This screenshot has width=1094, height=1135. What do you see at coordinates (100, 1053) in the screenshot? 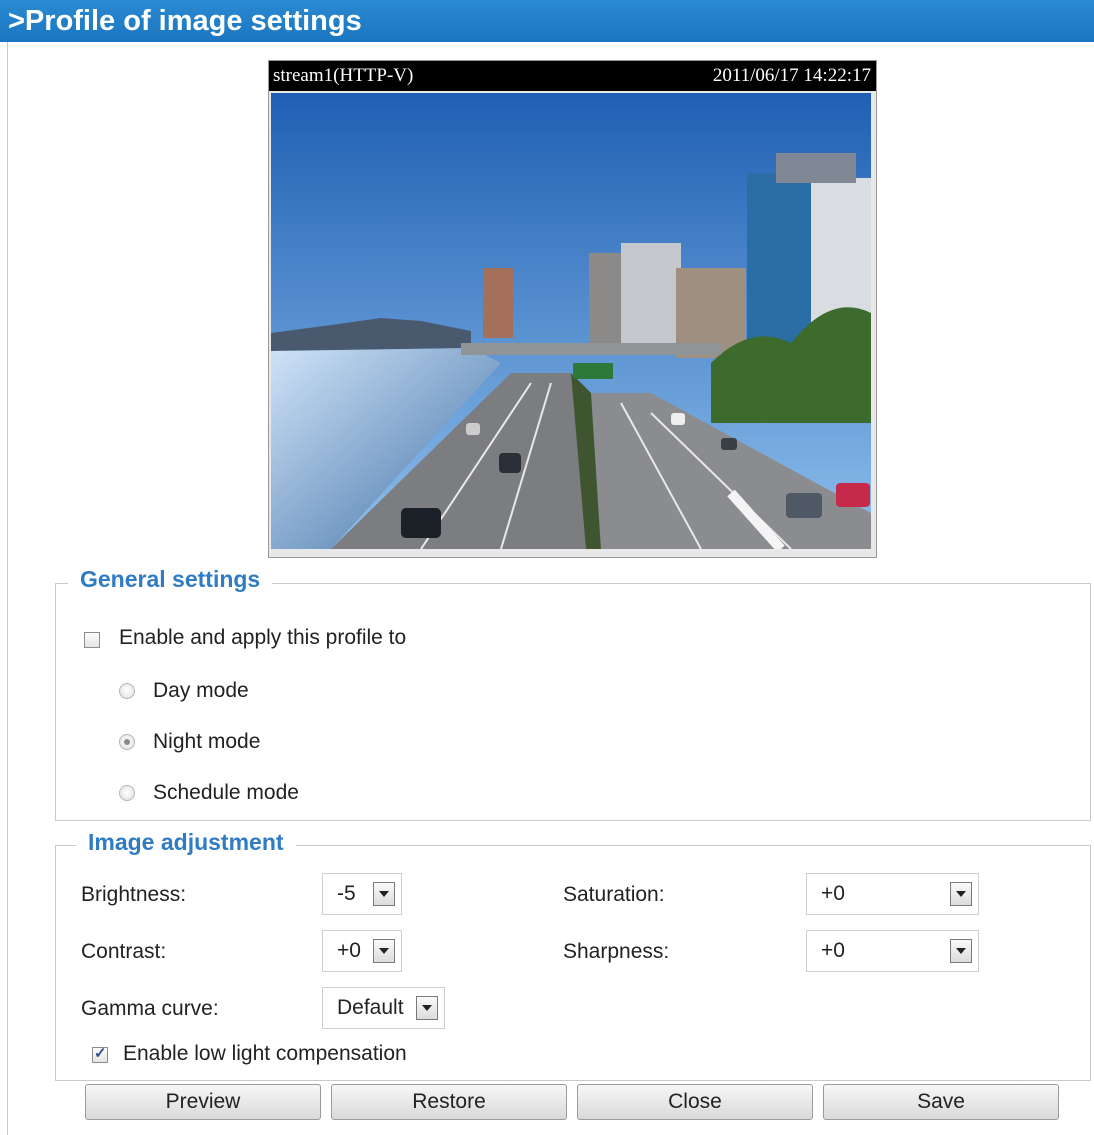
I see `low-light-checkbox` at bounding box center [100, 1053].